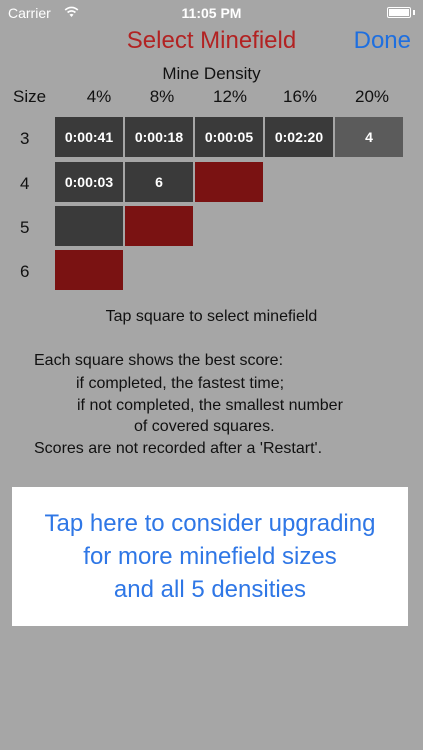  Describe the element at coordinates (229, 137) in the screenshot. I see `minefield-cell-3-12: 0:00:05` at that location.